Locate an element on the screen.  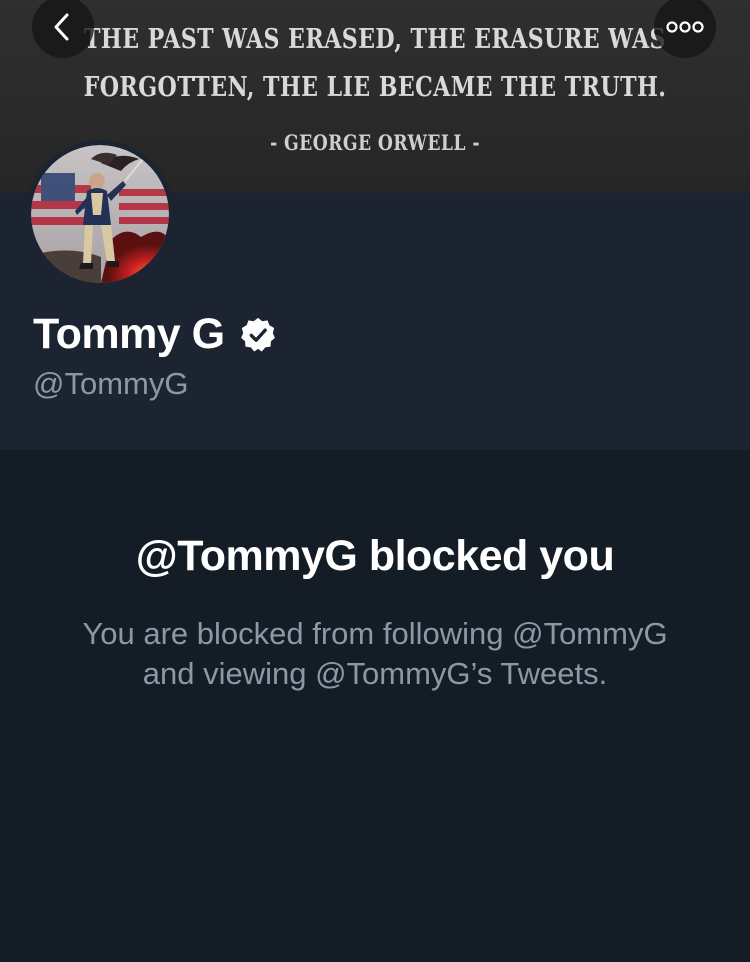
profile-handle: @TommyG is located at coordinates (111, 383).